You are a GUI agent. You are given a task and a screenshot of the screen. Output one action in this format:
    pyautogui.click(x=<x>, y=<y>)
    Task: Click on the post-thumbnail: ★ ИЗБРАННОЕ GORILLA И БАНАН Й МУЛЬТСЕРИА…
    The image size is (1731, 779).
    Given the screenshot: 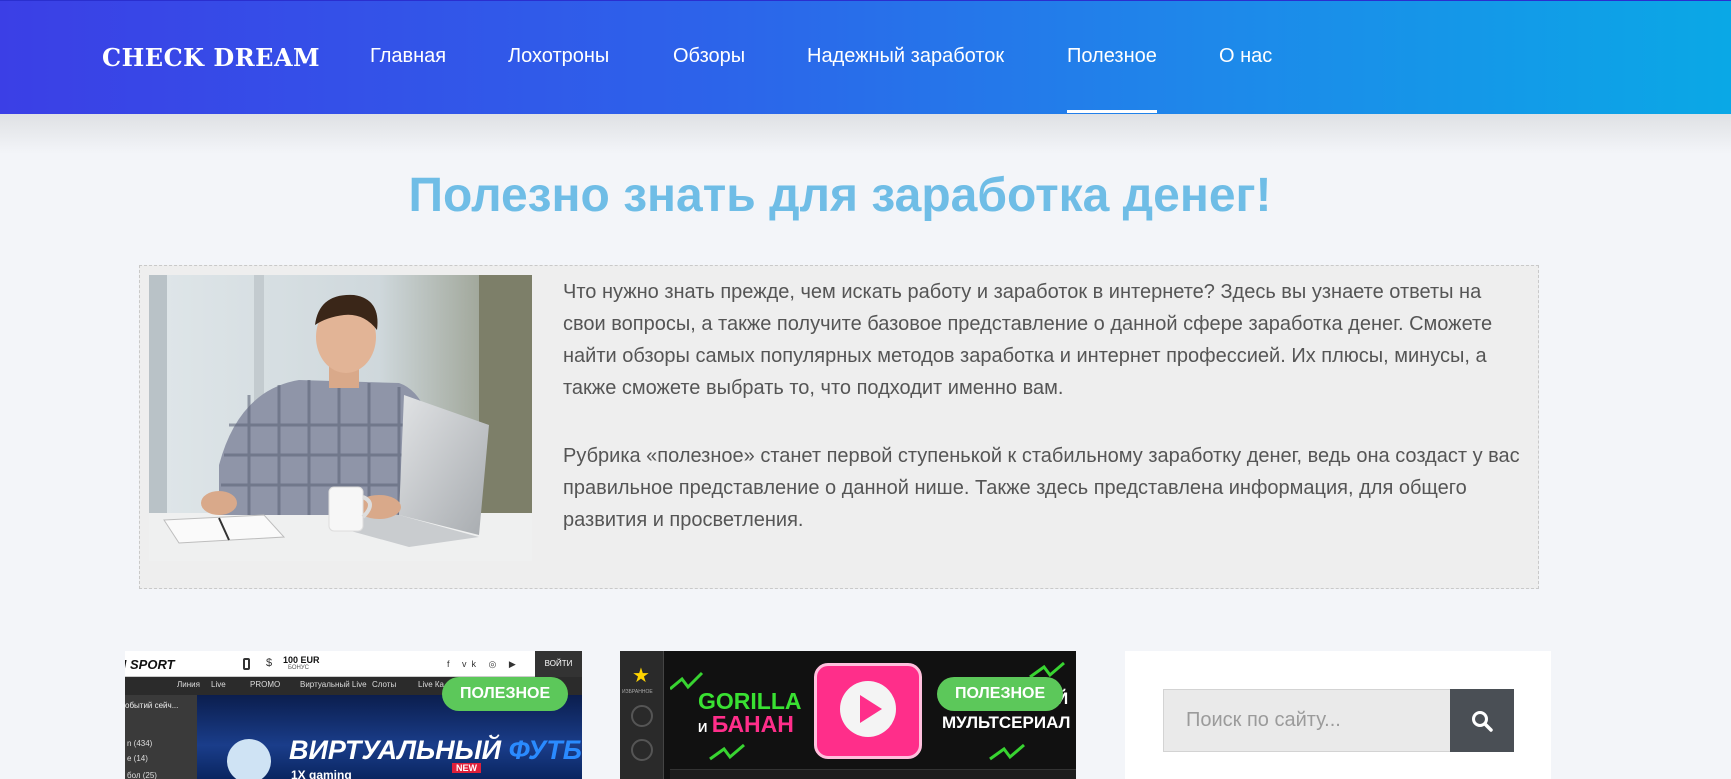 What is the action you would take?
    pyautogui.click(x=848, y=715)
    